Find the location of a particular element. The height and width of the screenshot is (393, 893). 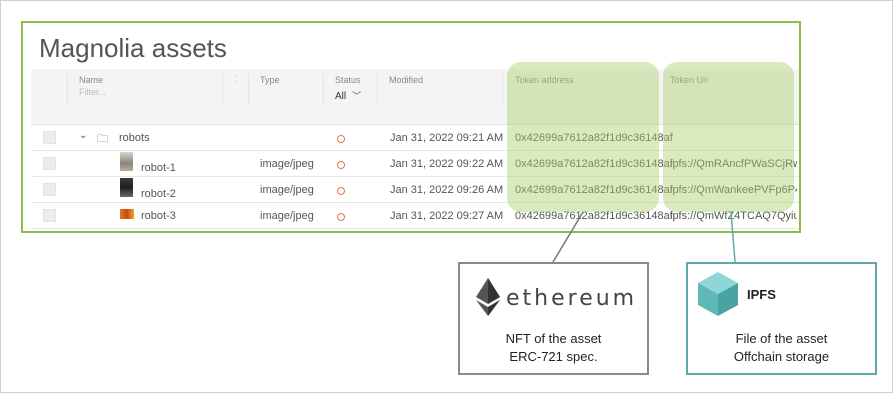

ipfs-connector-line is located at coordinates (733, 237).